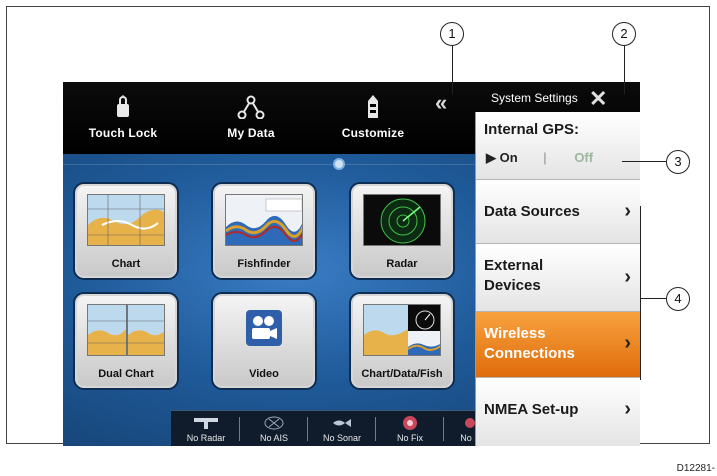  I want to click on app-tile-chart: Chart, so click(126, 231).